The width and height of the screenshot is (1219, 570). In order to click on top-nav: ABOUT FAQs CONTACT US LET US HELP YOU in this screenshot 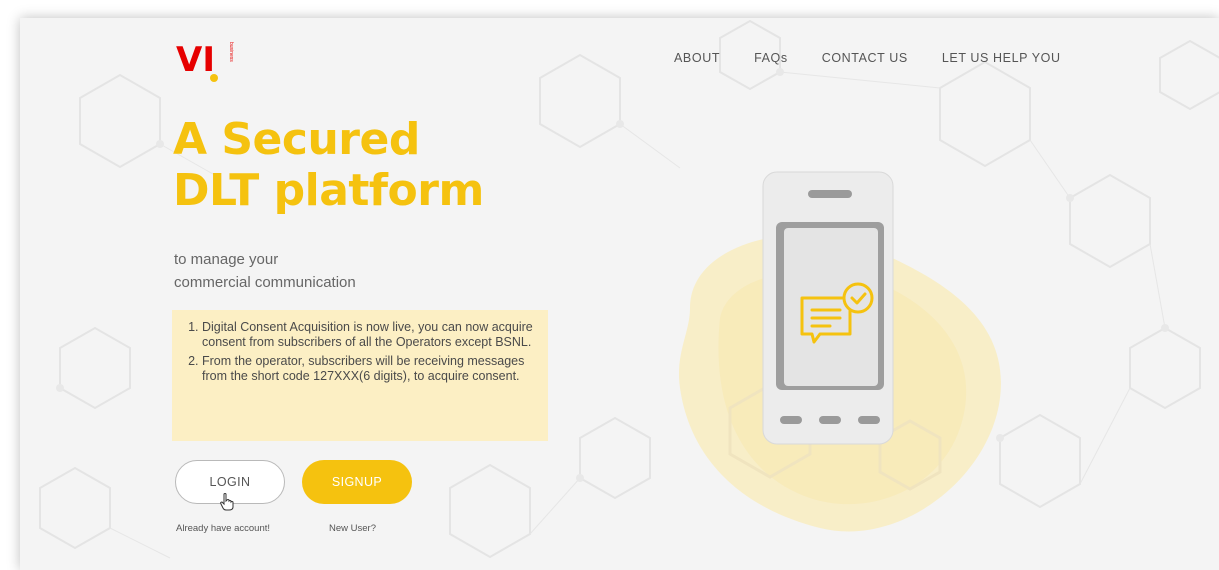, I will do `click(884, 58)`.